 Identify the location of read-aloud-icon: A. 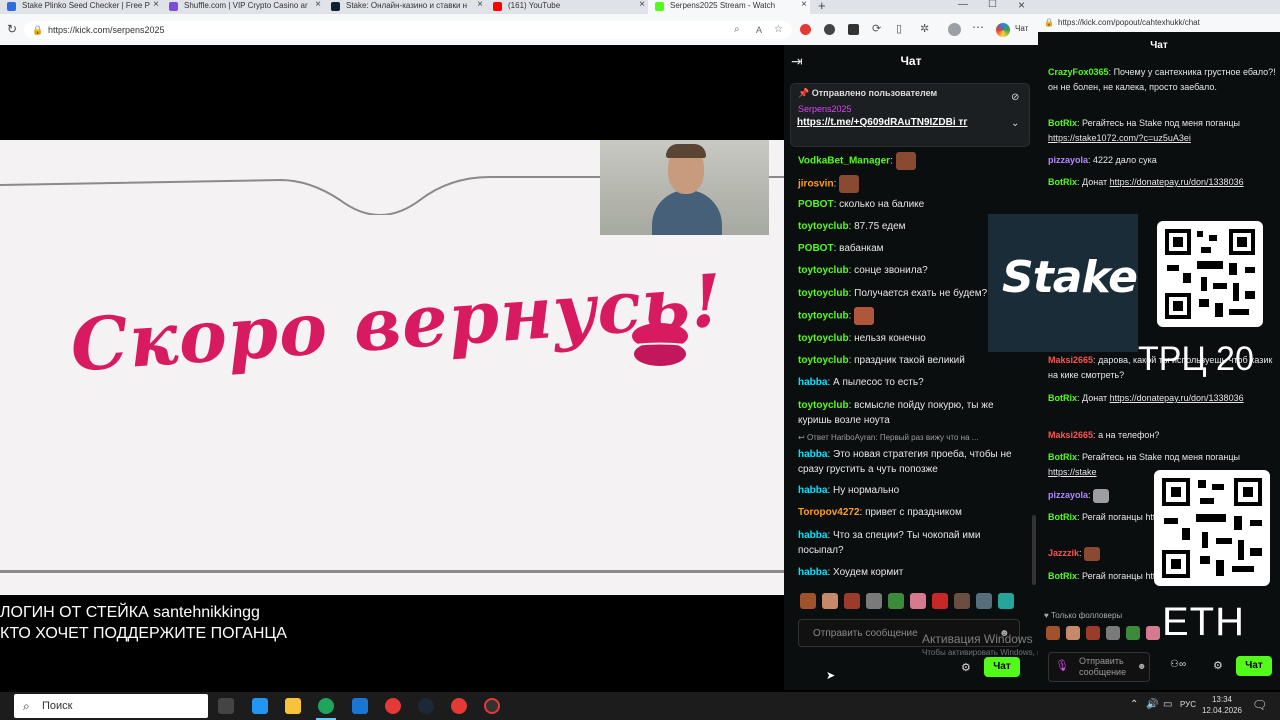
(759, 30).